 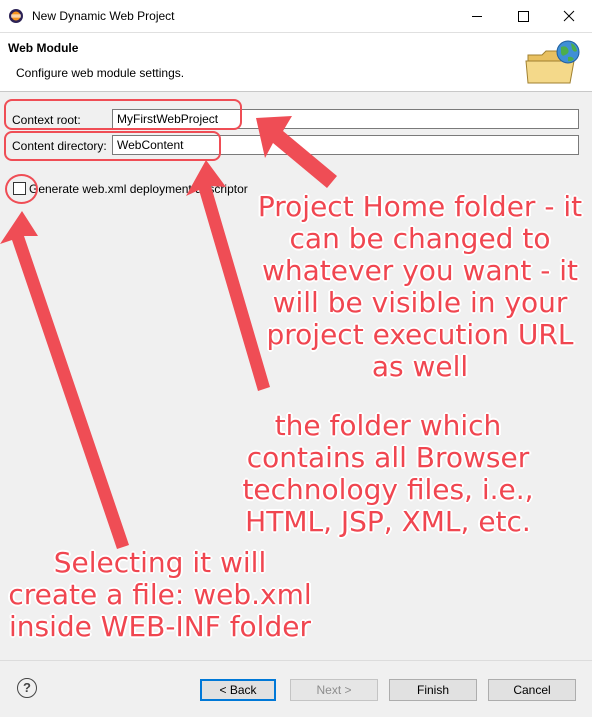 I want to click on maximize-icon, so click(x=523, y=16).